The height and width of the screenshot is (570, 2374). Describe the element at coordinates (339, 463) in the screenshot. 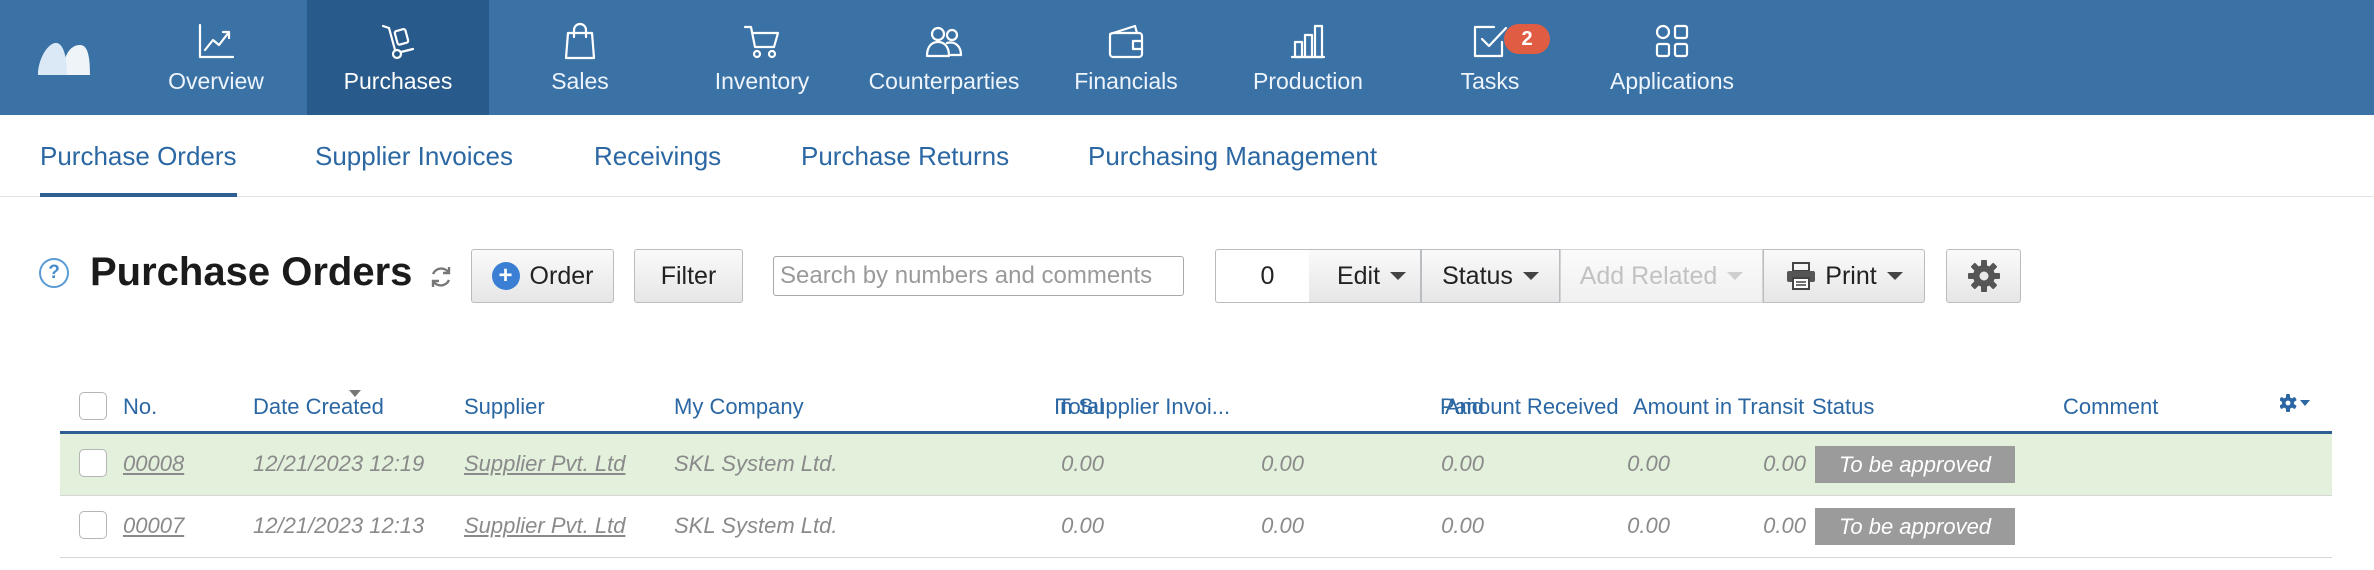

I see `date-created-cell: 12/21/2023 12:19` at that location.